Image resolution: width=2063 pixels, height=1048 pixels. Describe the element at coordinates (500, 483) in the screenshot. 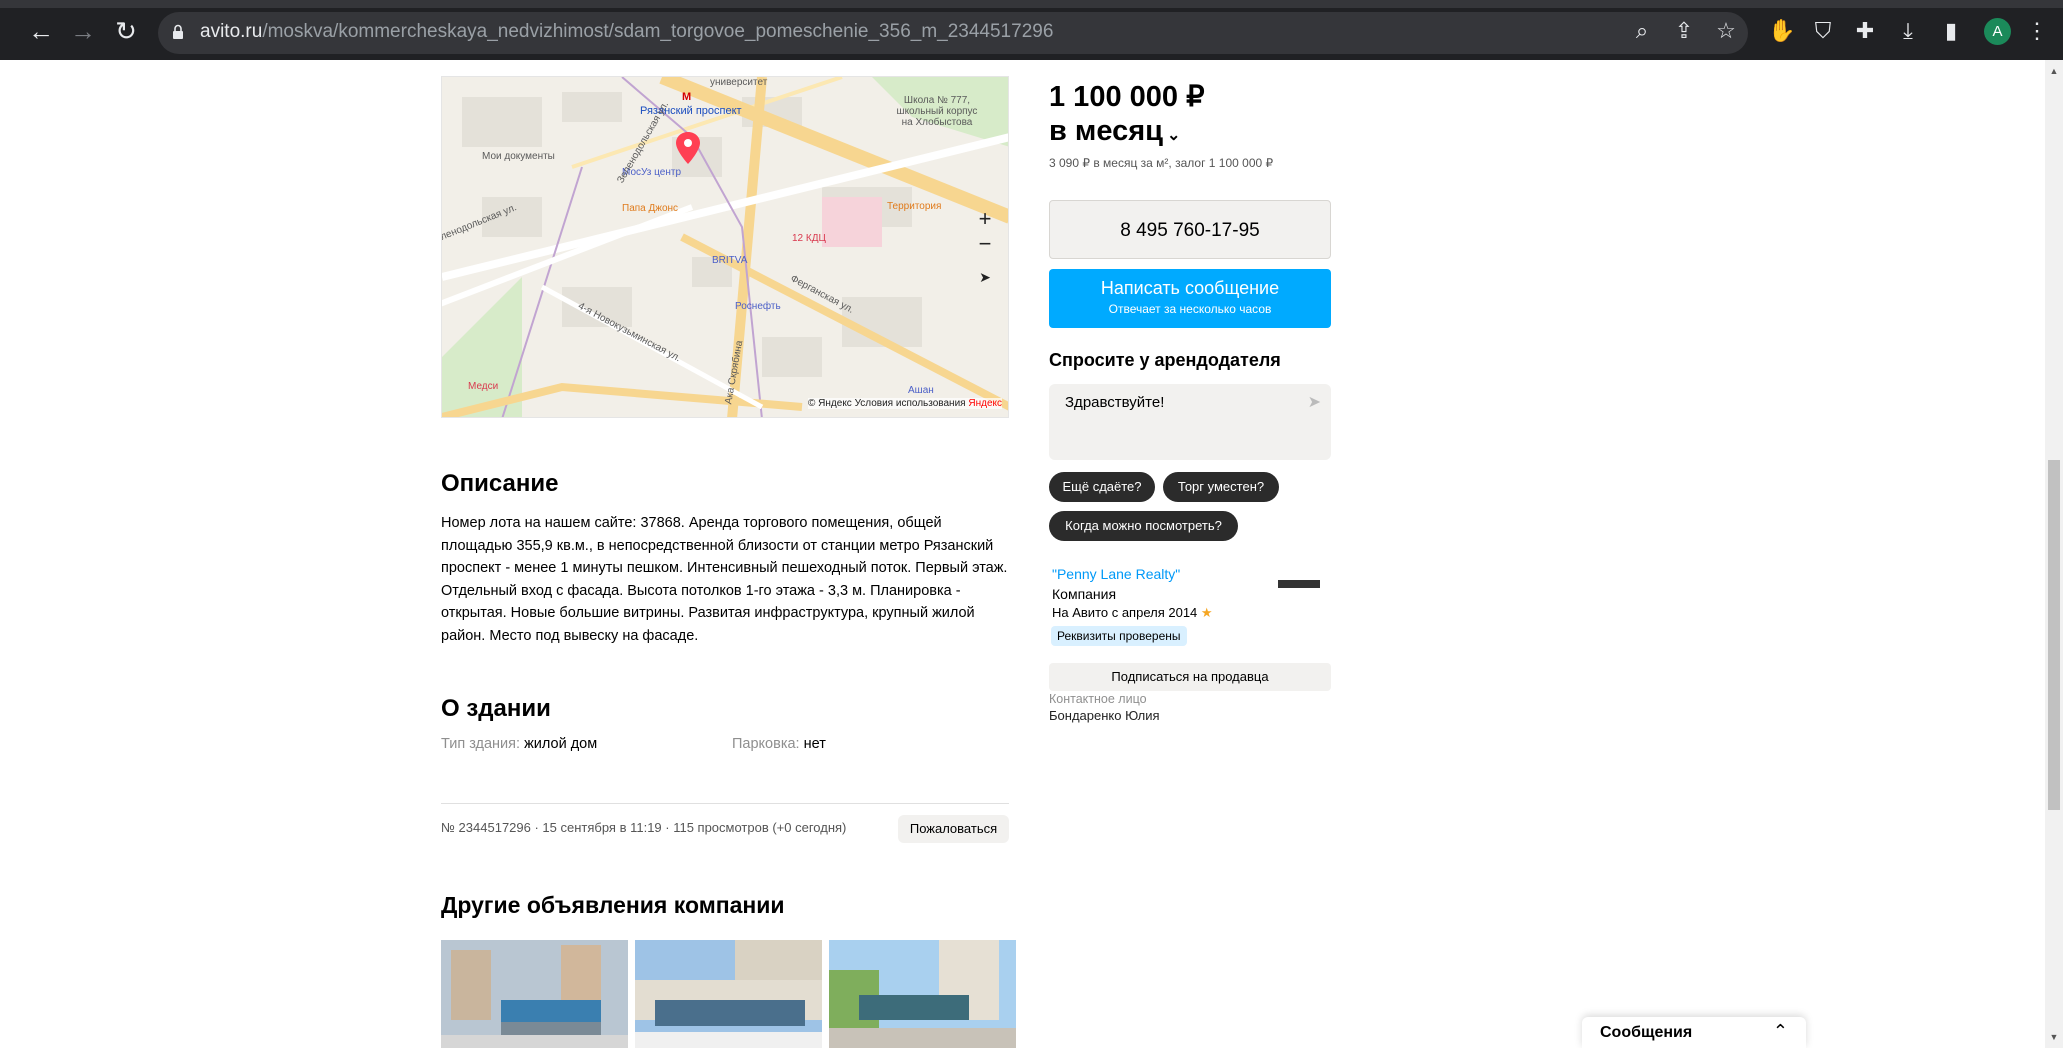

I see `description-title: Описание` at that location.